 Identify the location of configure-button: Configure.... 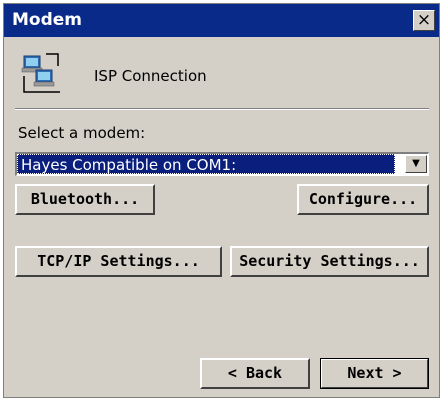
(363, 199).